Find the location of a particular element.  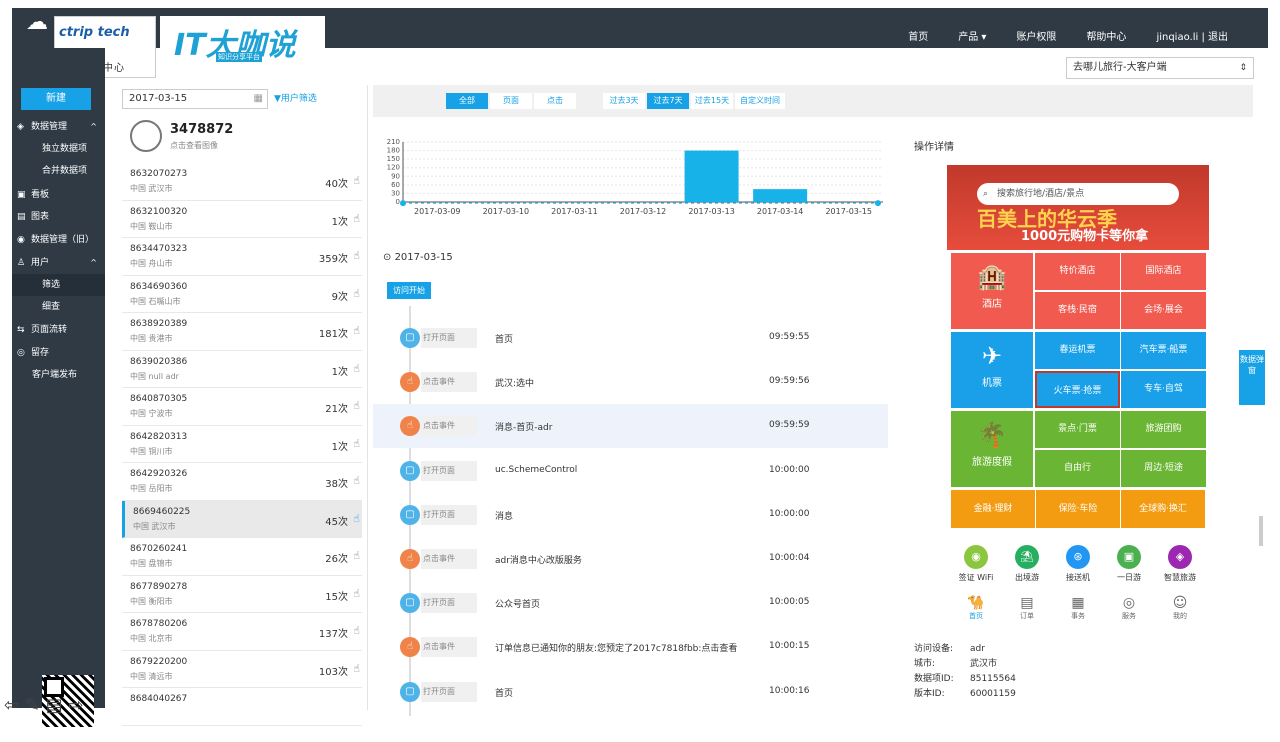

new-button: 新建 is located at coordinates (56, 99).